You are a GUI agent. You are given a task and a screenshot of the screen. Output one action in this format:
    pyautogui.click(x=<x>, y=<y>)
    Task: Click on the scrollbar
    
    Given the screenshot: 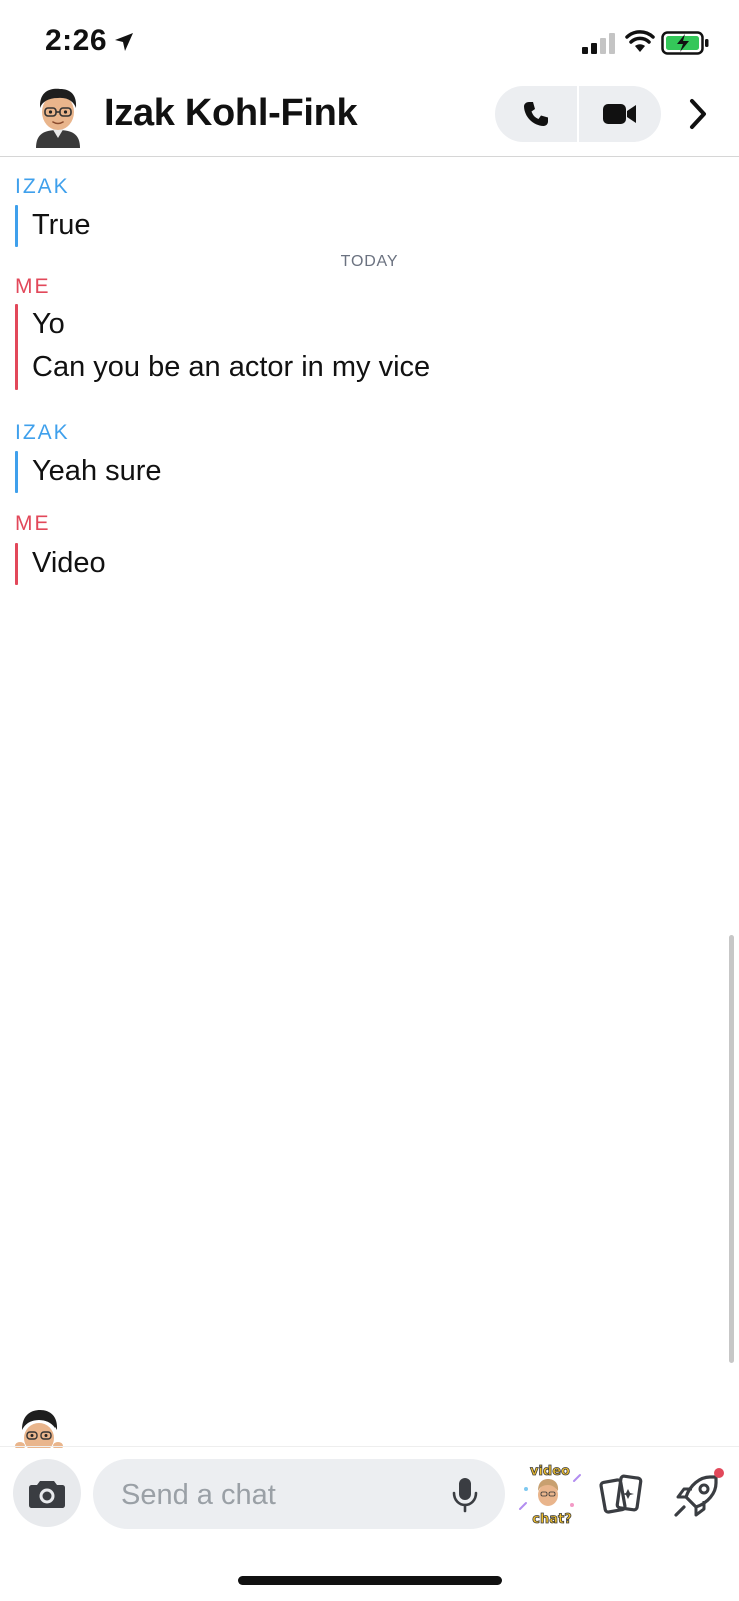 What is the action you would take?
    pyautogui.click(x=731, y=1149)
    